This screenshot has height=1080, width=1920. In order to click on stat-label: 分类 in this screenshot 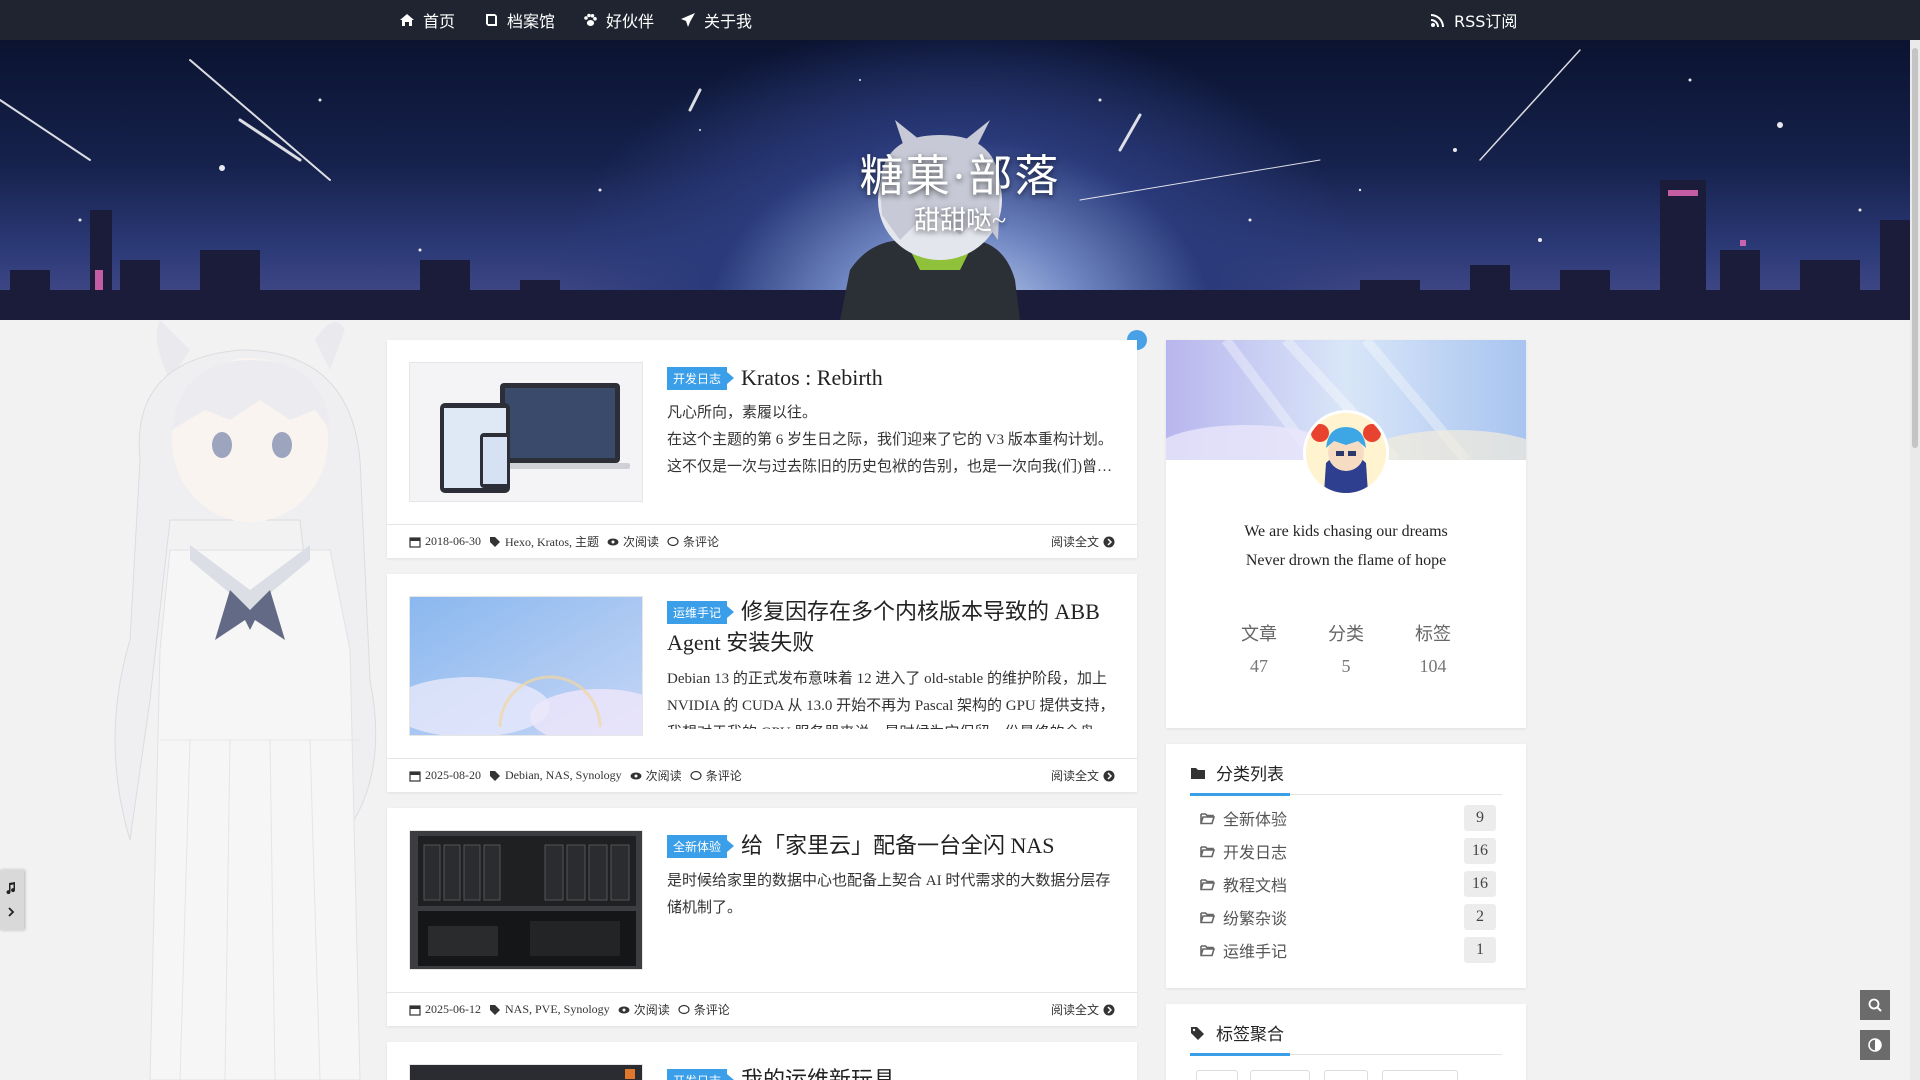, I will do `click(1346, 634)`.